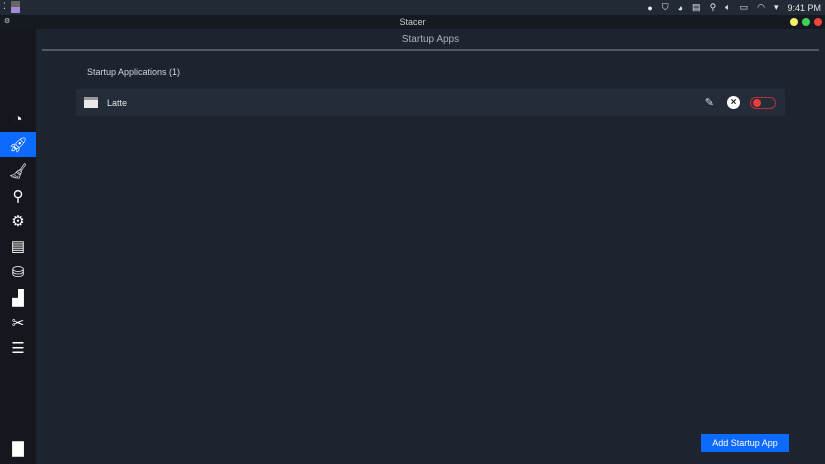  Describe the element at coordinates (794, 22) in the screenshot. I see `minimize-button` at that location.